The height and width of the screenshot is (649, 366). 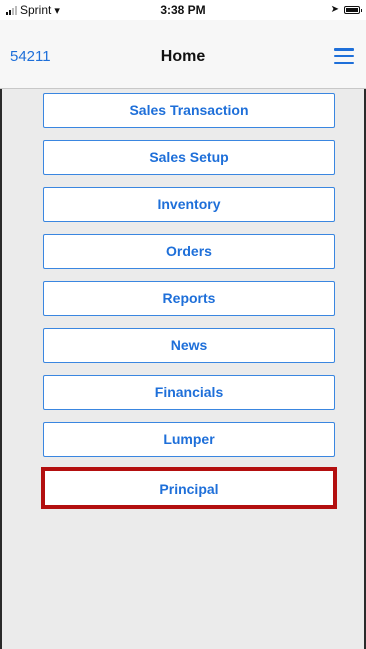 What do you see at coordinates (189, 439) in the screenshot?
I see `lumper-button: Lumper` at bounding box center [189, 439].